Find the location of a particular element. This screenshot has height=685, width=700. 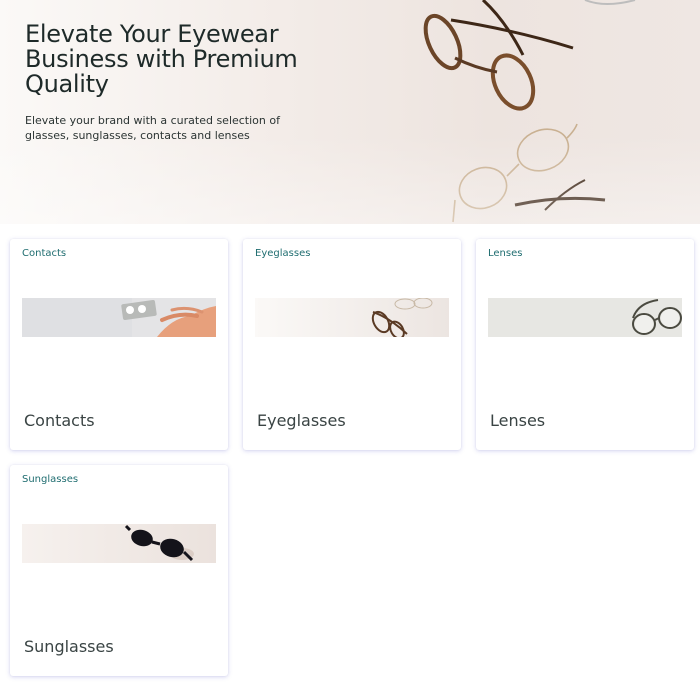

eyeglasses-image is located at coordinates (352, 317).